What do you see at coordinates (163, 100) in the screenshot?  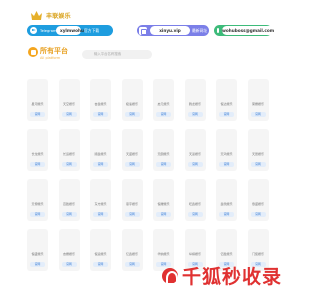 I see `platform-card: 启元娱乐 官网` at bounding box center [163, 100].